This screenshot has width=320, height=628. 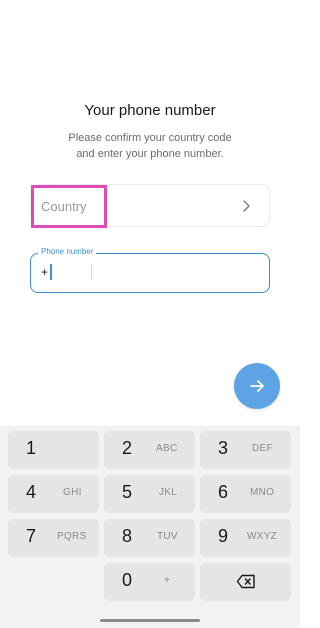 I want to click on key-digit: 4, so click(x=31, y=492).